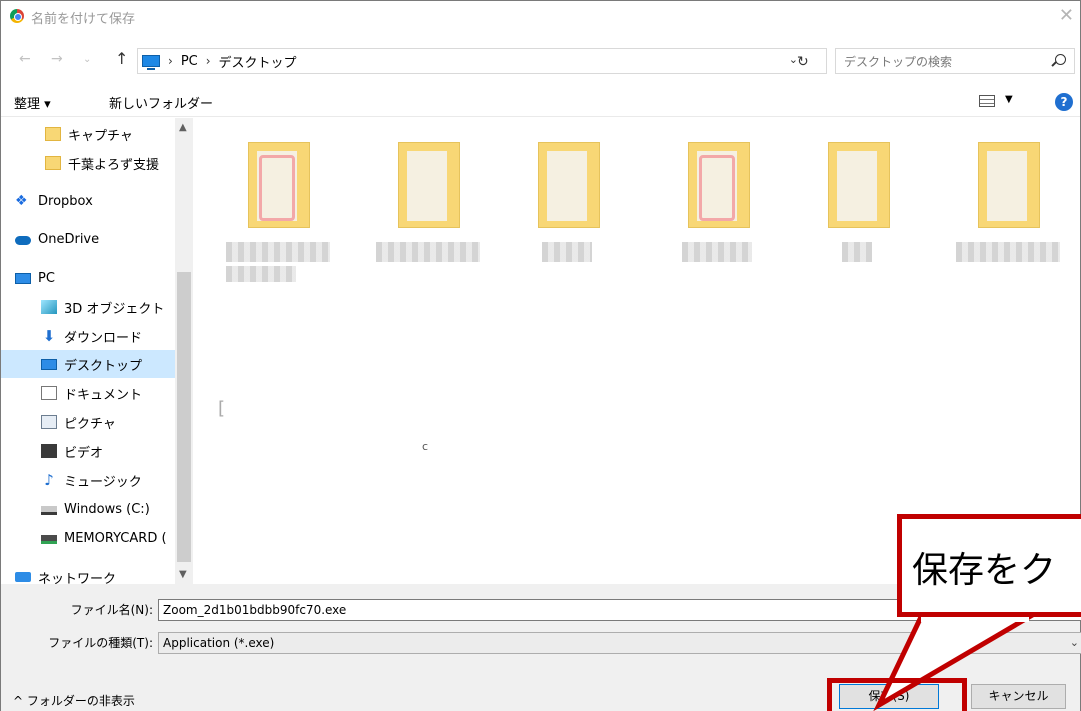 The height and width of the screenshot is (711, 1081). Describe the element at coordinates (88, 336) in the screenshot. I see `sidebar-item-downloads: ⬇ ダウンロード` at that location.